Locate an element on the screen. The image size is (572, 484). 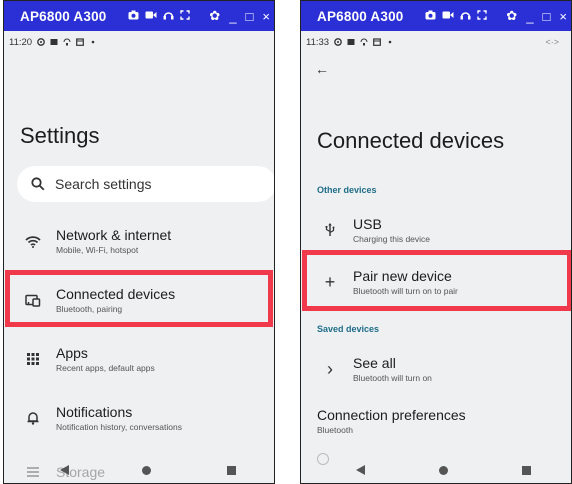
usb-icon is located at coordinates (330, 230).